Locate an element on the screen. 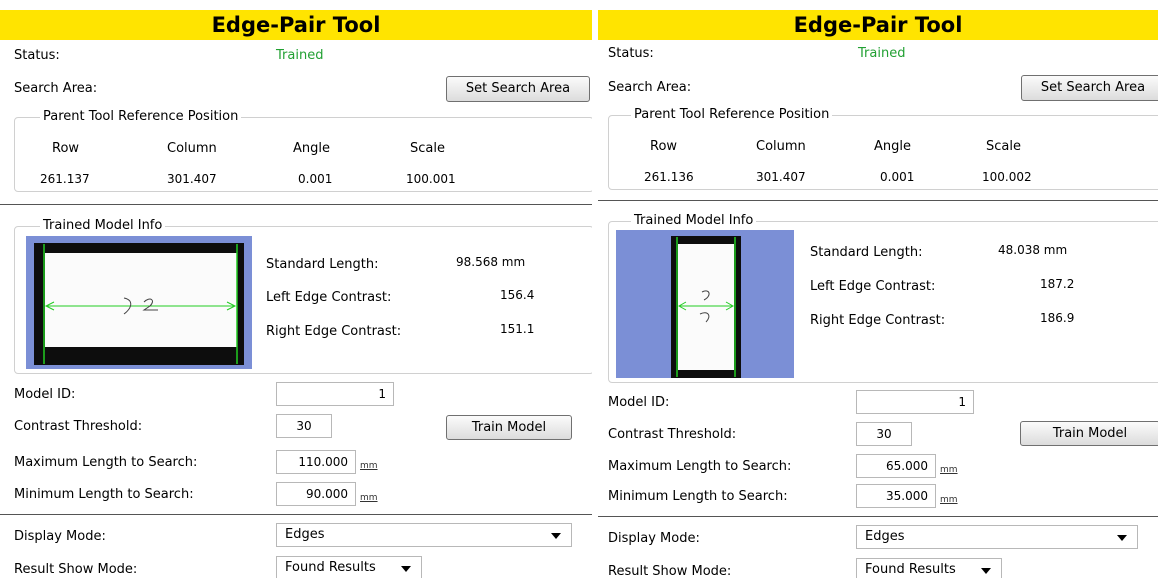 The height and width of the screenshot is (578, 1158). row-value: 261.136 is located at coordinates (669, 177).